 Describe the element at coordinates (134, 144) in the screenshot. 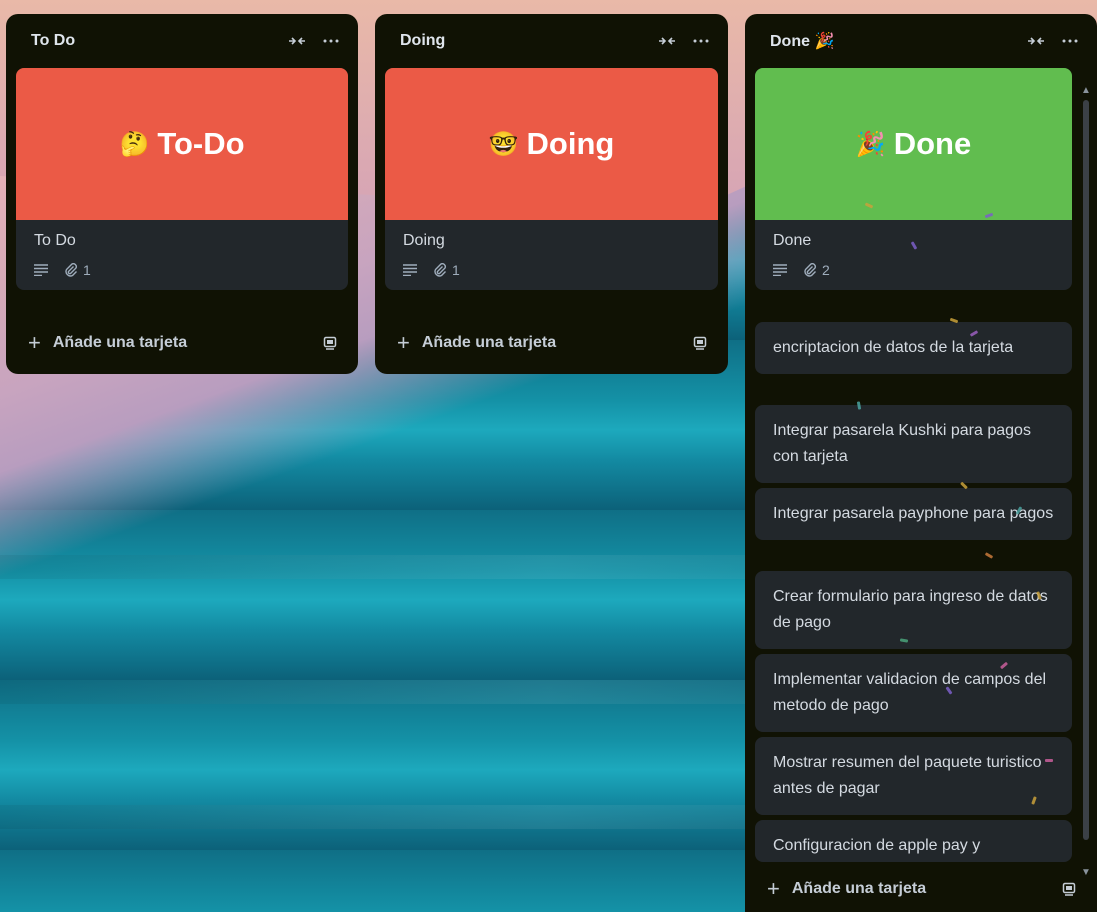

I see `thinking-face-icon: 🤔` at that location.